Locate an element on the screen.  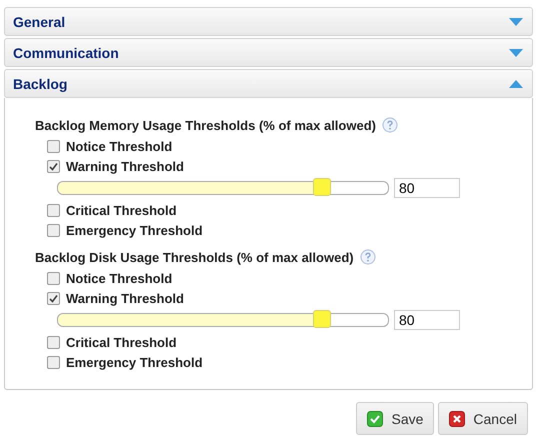
group-title: Backlog Disk Usage Thresholds (% of max allowed) is located at coordinates (194, 257).